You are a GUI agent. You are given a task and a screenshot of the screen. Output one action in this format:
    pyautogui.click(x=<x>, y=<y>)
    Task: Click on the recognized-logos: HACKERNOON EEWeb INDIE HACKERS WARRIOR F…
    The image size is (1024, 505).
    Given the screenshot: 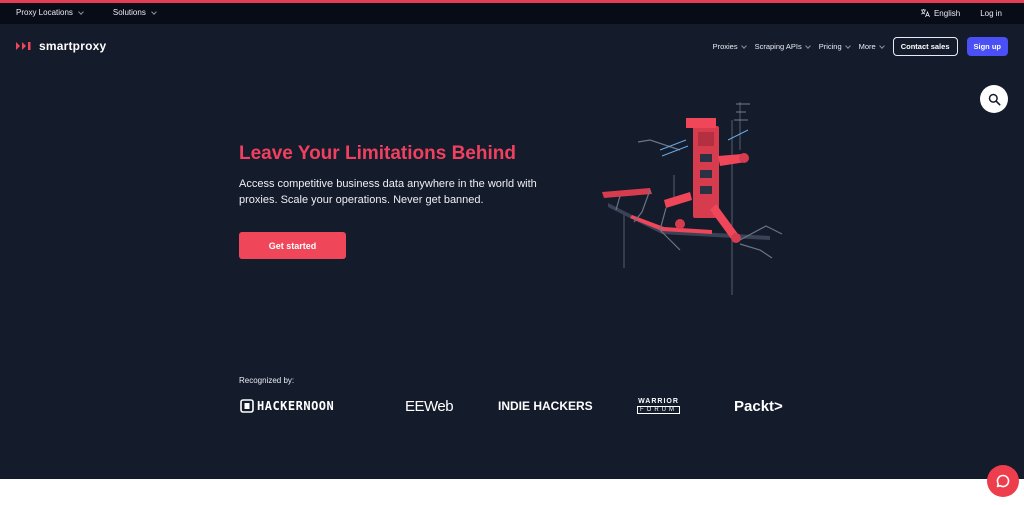 What is the action you would take?
    pyautogui.click(x=519, y=406)
    